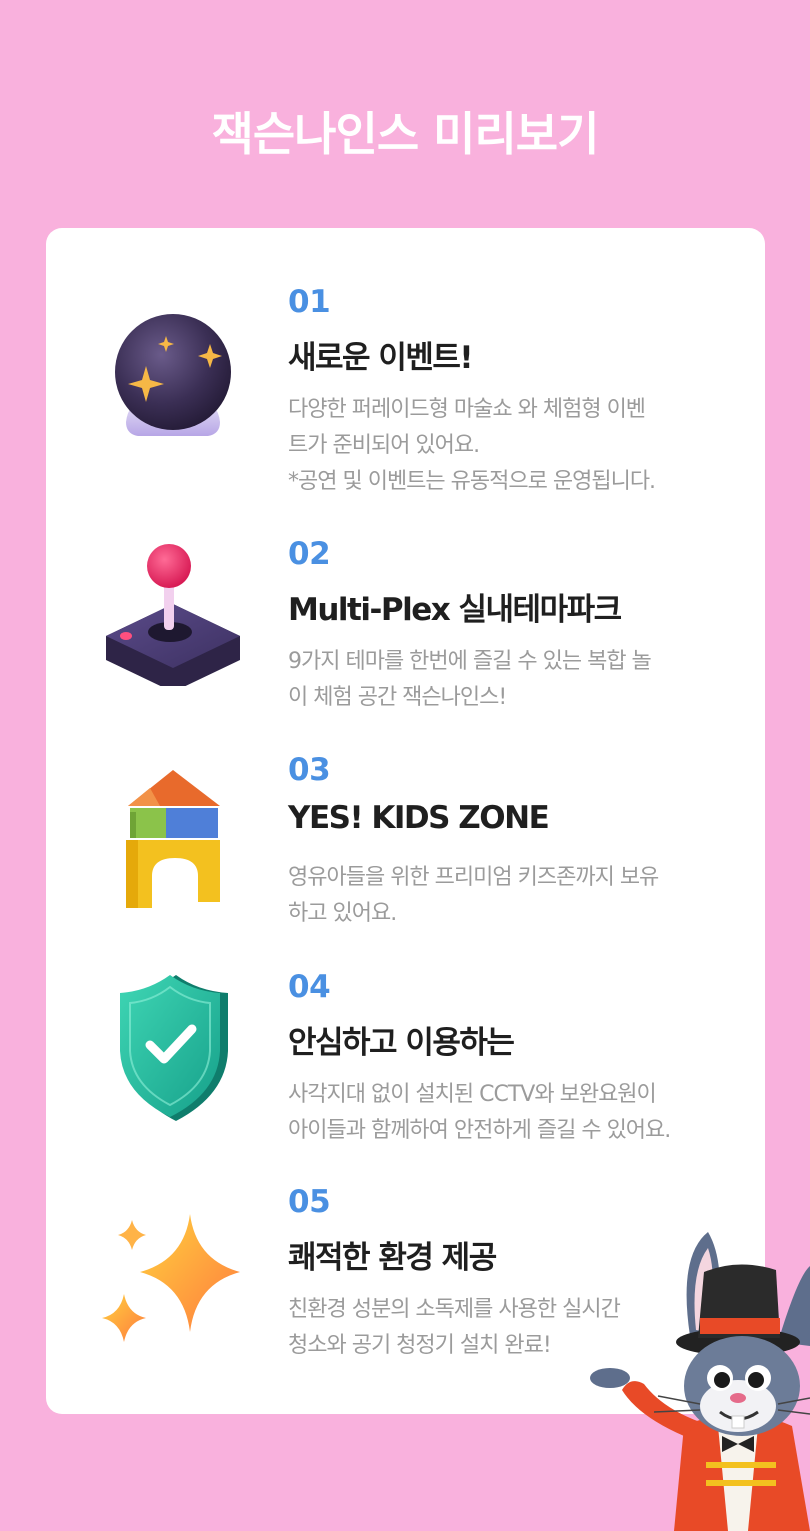 Image resolution: width=810 pixels, height=1531 pixels. I want to click on joystick-icon, so click(173, 611).